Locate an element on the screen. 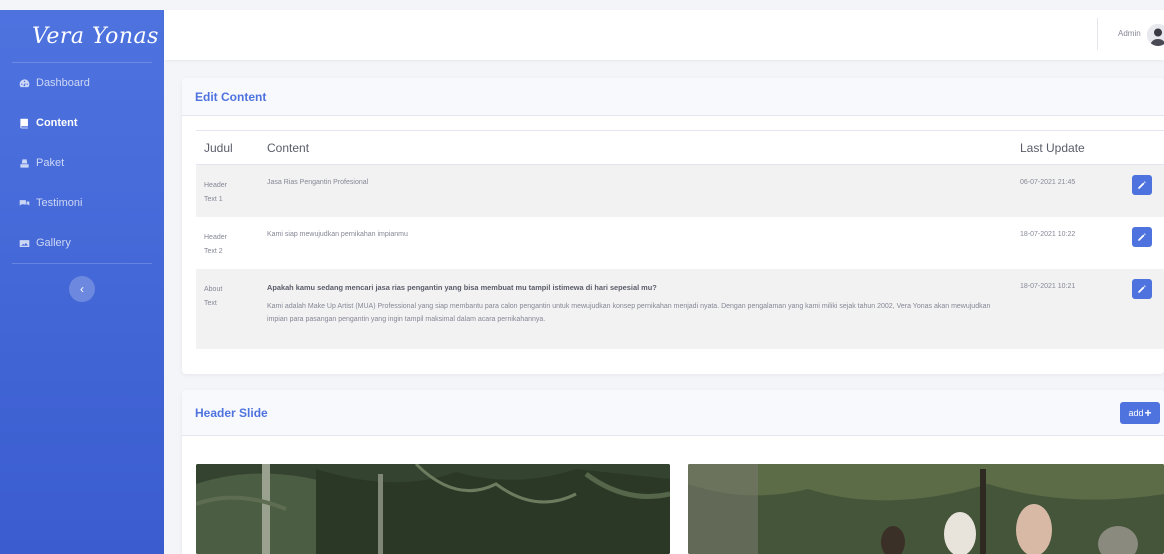 The image size is (1164, 554). image-icon is located at coordinates (24, 243).